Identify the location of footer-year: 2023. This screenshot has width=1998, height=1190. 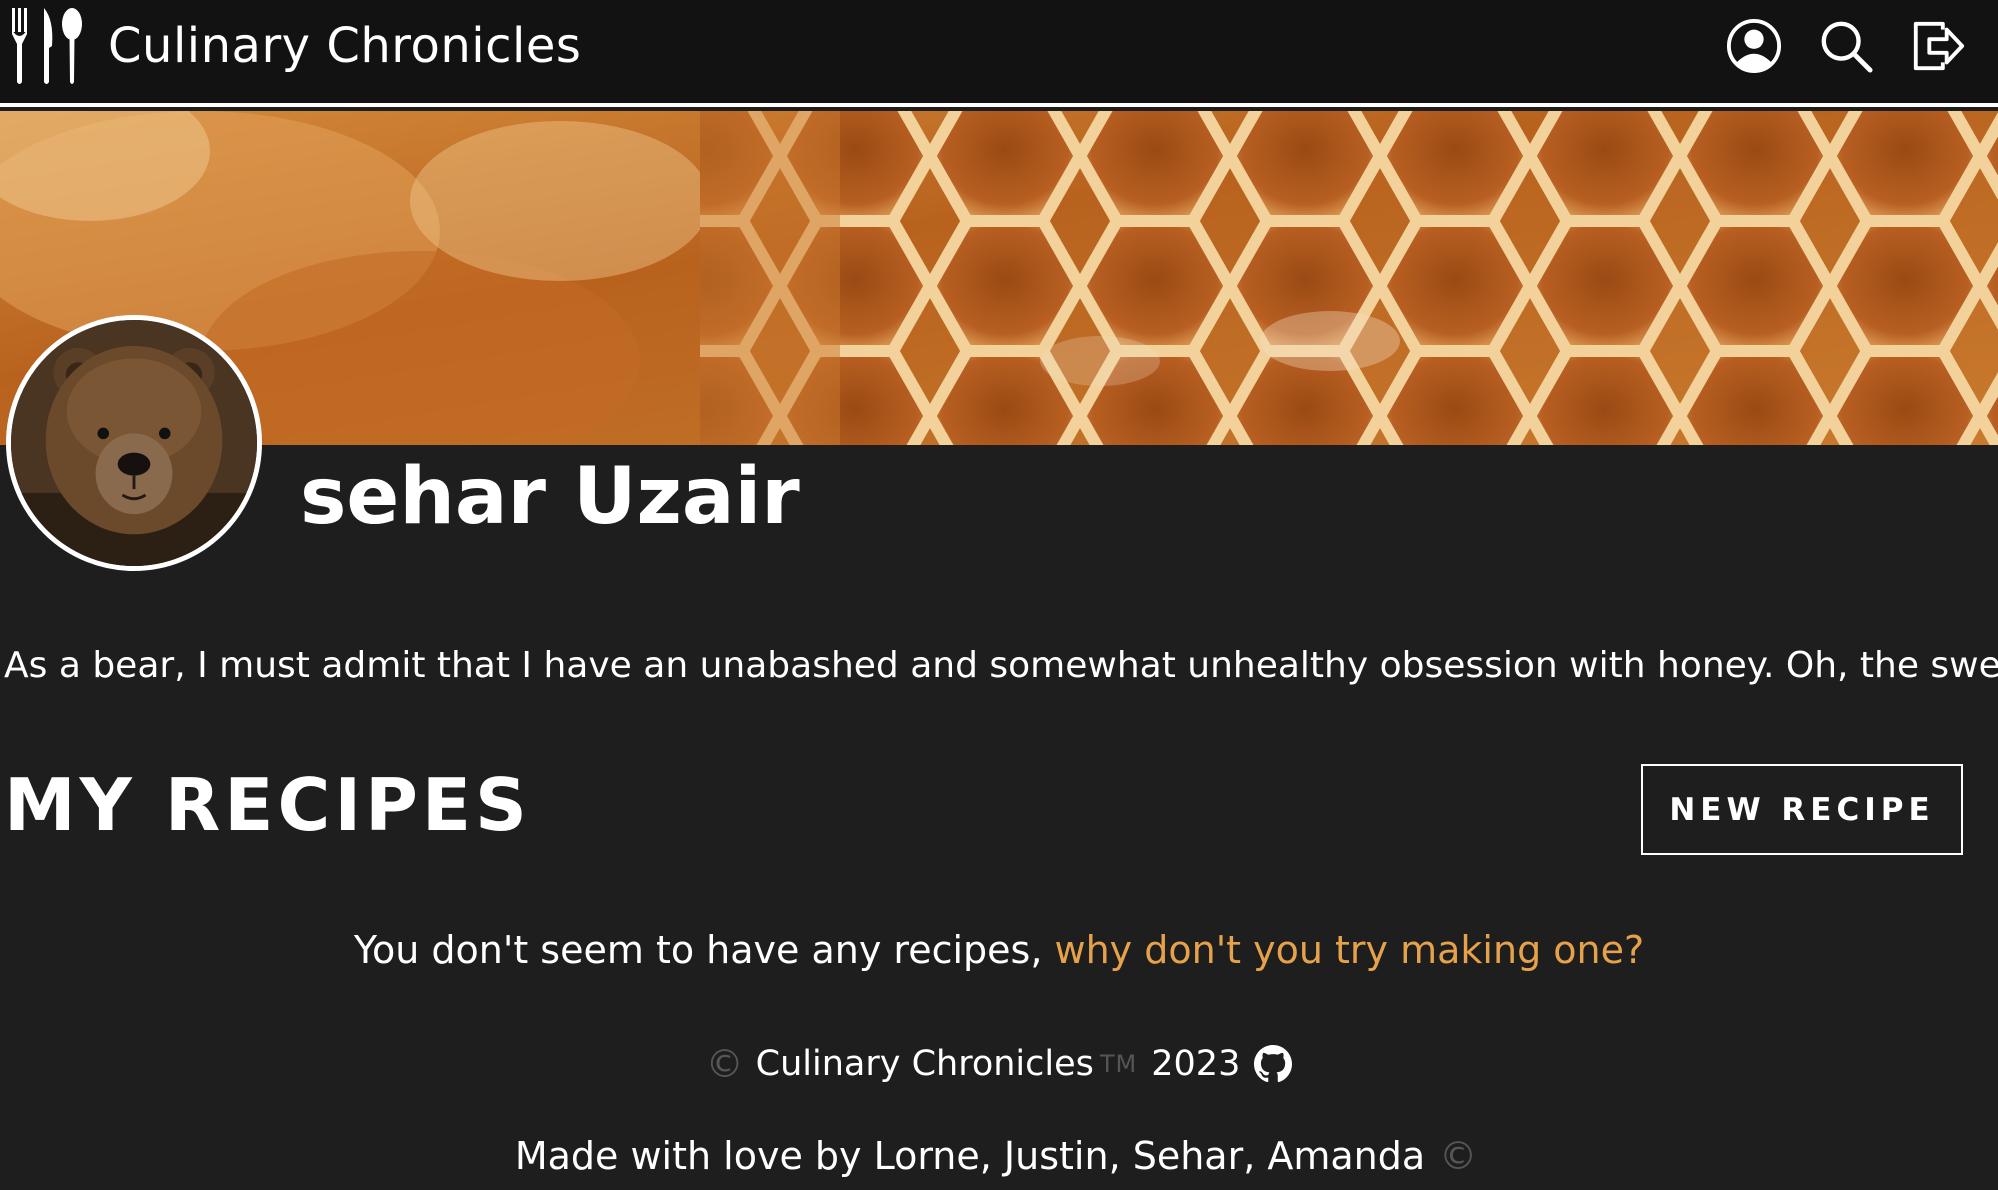
(1196, 1064).